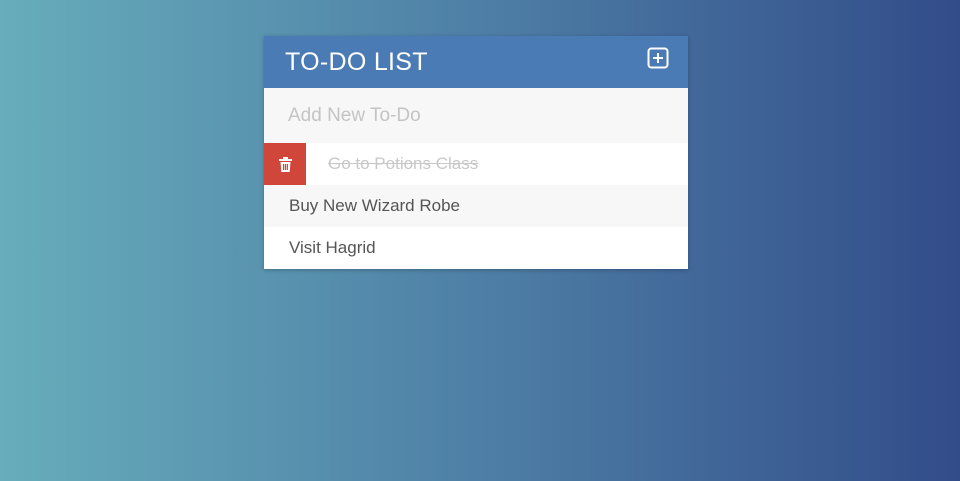 This screenshot has height=481, width=960. I want to click on page-title: TO-DO LIST, so click(356, 61).